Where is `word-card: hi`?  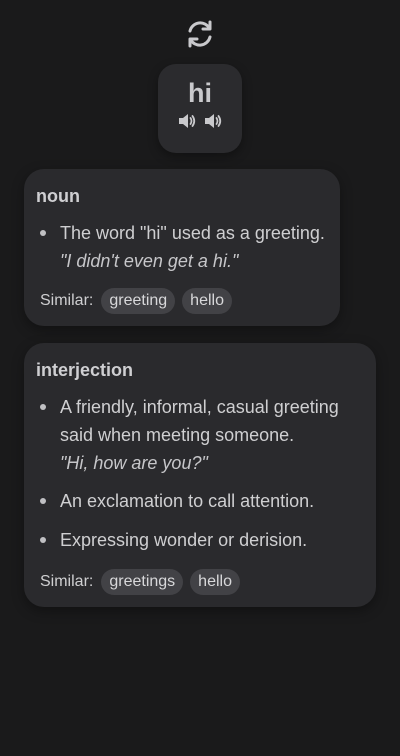 word-card: hi is located at coordinates (200, 108).